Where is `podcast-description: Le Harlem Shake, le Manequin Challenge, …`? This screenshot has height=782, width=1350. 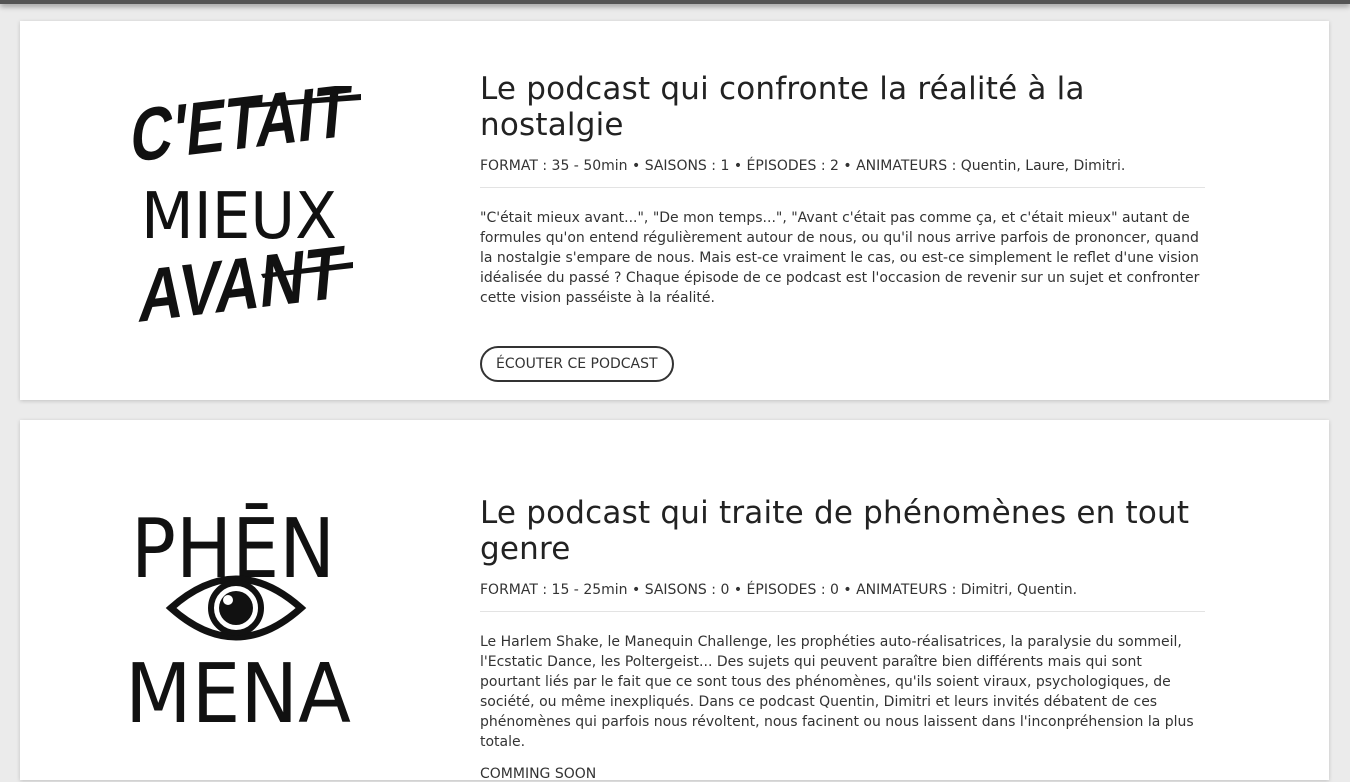
podcast-description: Le Harlem Shake, le Manequin Challenge, … is located at coordinates (837, 692).